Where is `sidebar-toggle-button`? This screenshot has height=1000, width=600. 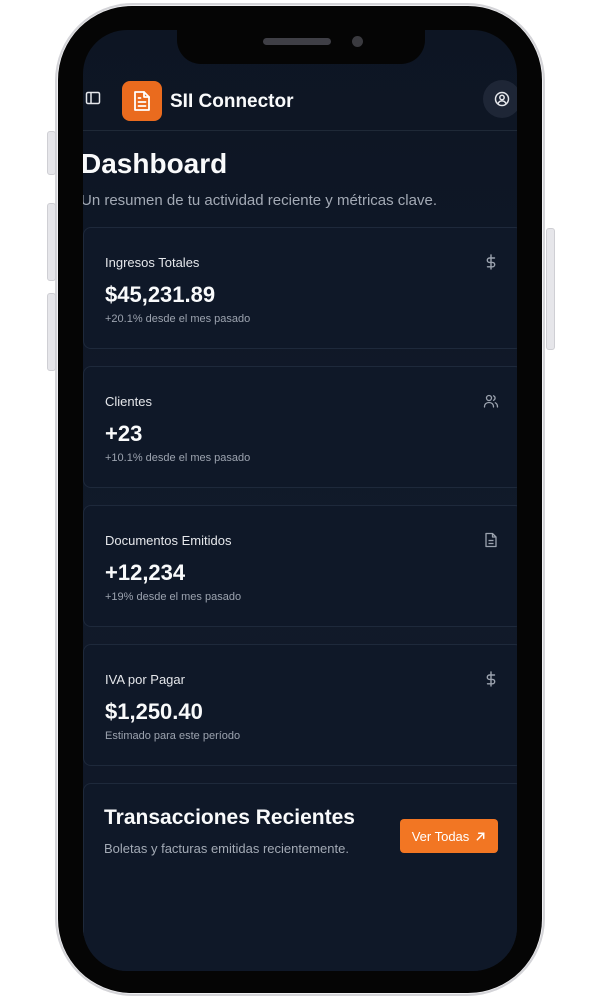 sidebar-toggle-button is located at coordinates (94, 99).